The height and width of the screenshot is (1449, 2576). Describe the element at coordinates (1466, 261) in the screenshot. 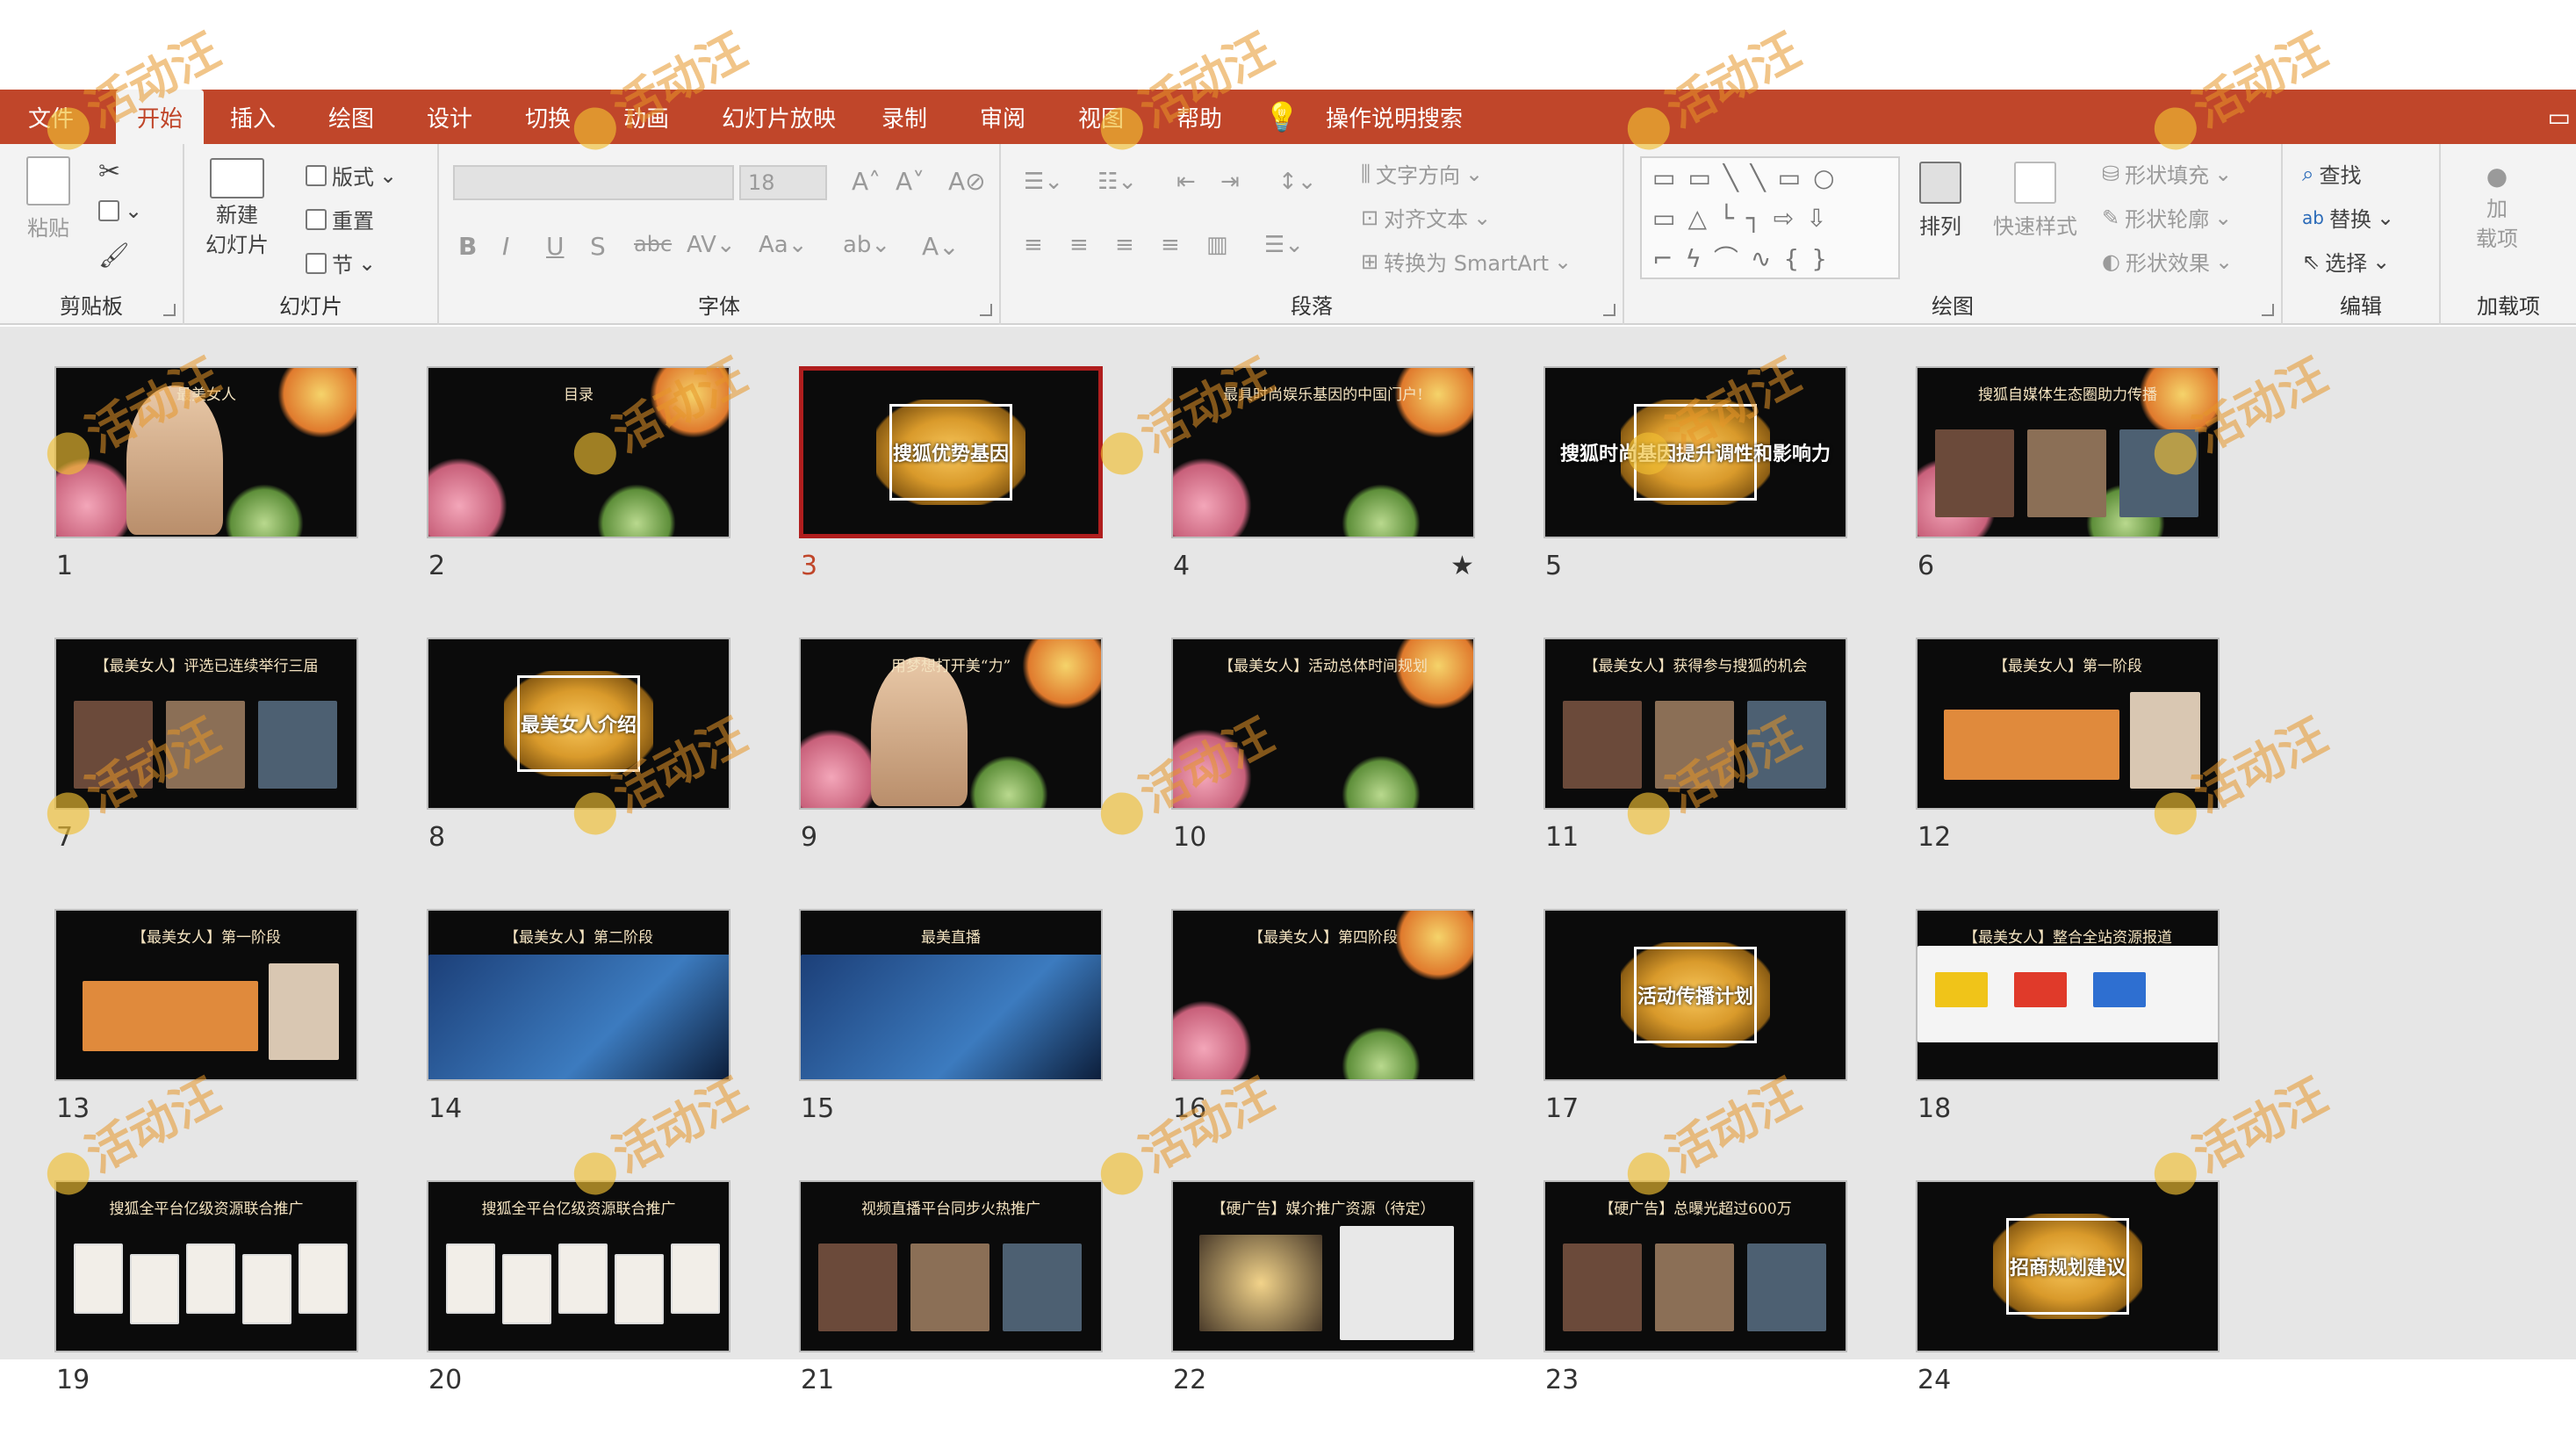

I see `convert-smartart-button: ⊞ 转换为 SmartArt ⌄` at that location.